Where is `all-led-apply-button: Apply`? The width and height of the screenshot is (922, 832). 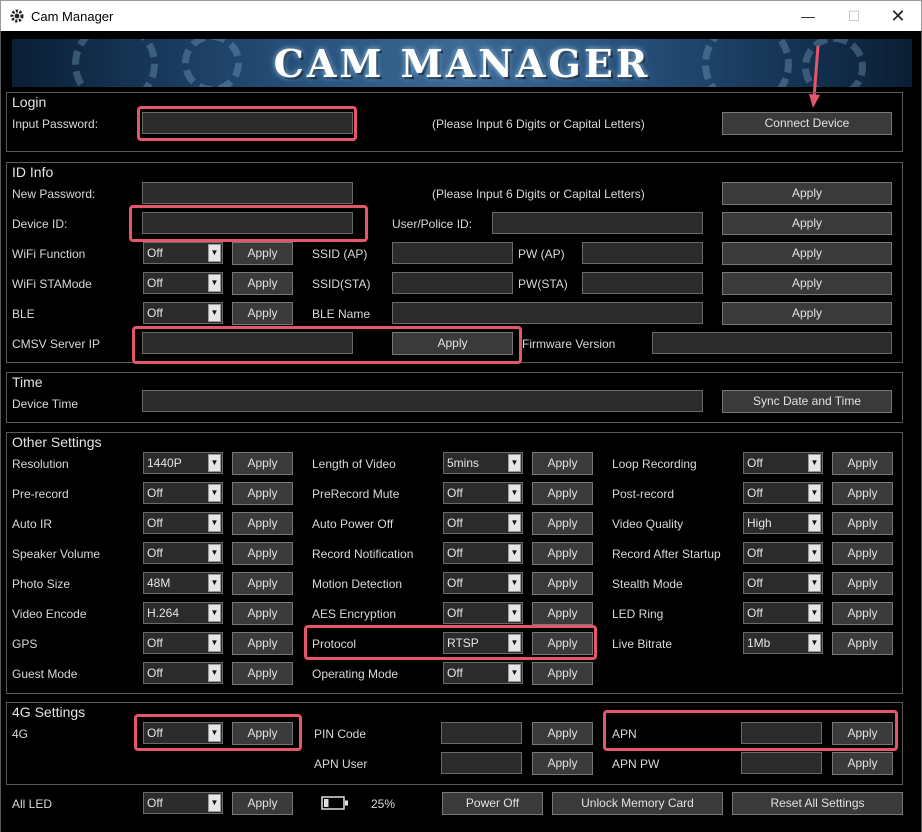 all-led-apply-button: Apply is located at coordinates (262, 803).